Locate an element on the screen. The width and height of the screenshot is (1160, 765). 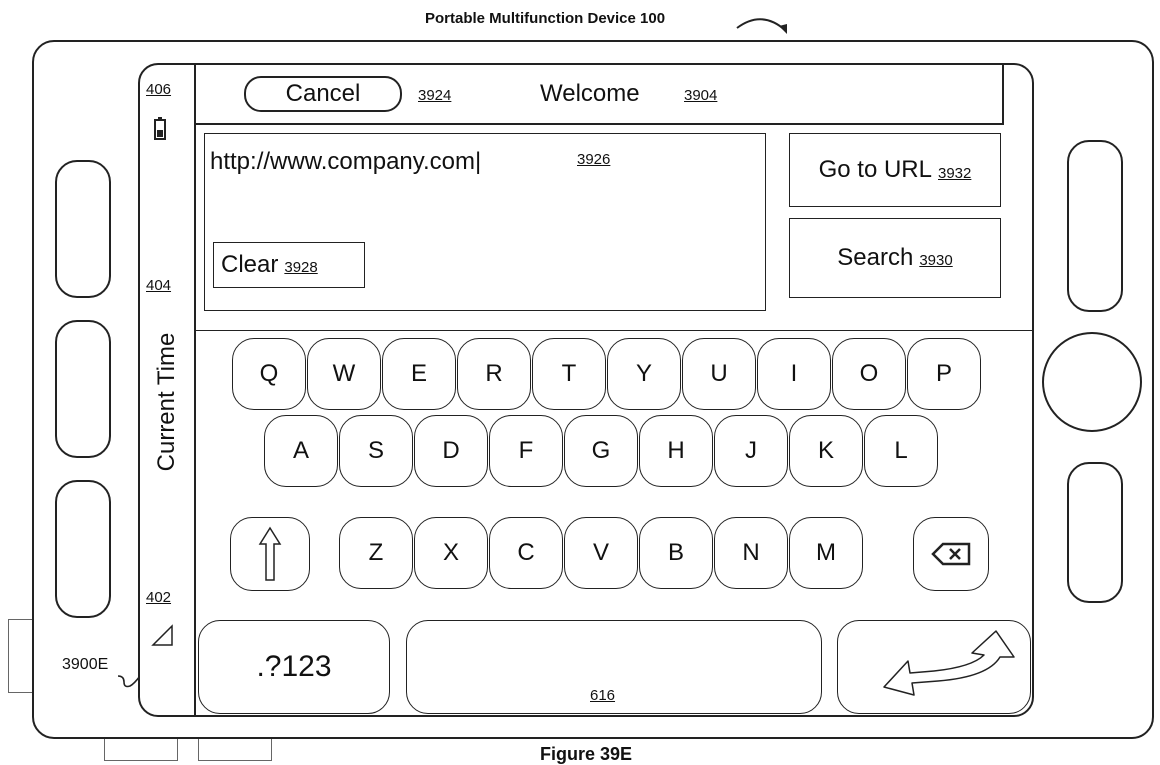
device-title-text: Portable Multifunction Device 100 is located at coordinates (545, 18).